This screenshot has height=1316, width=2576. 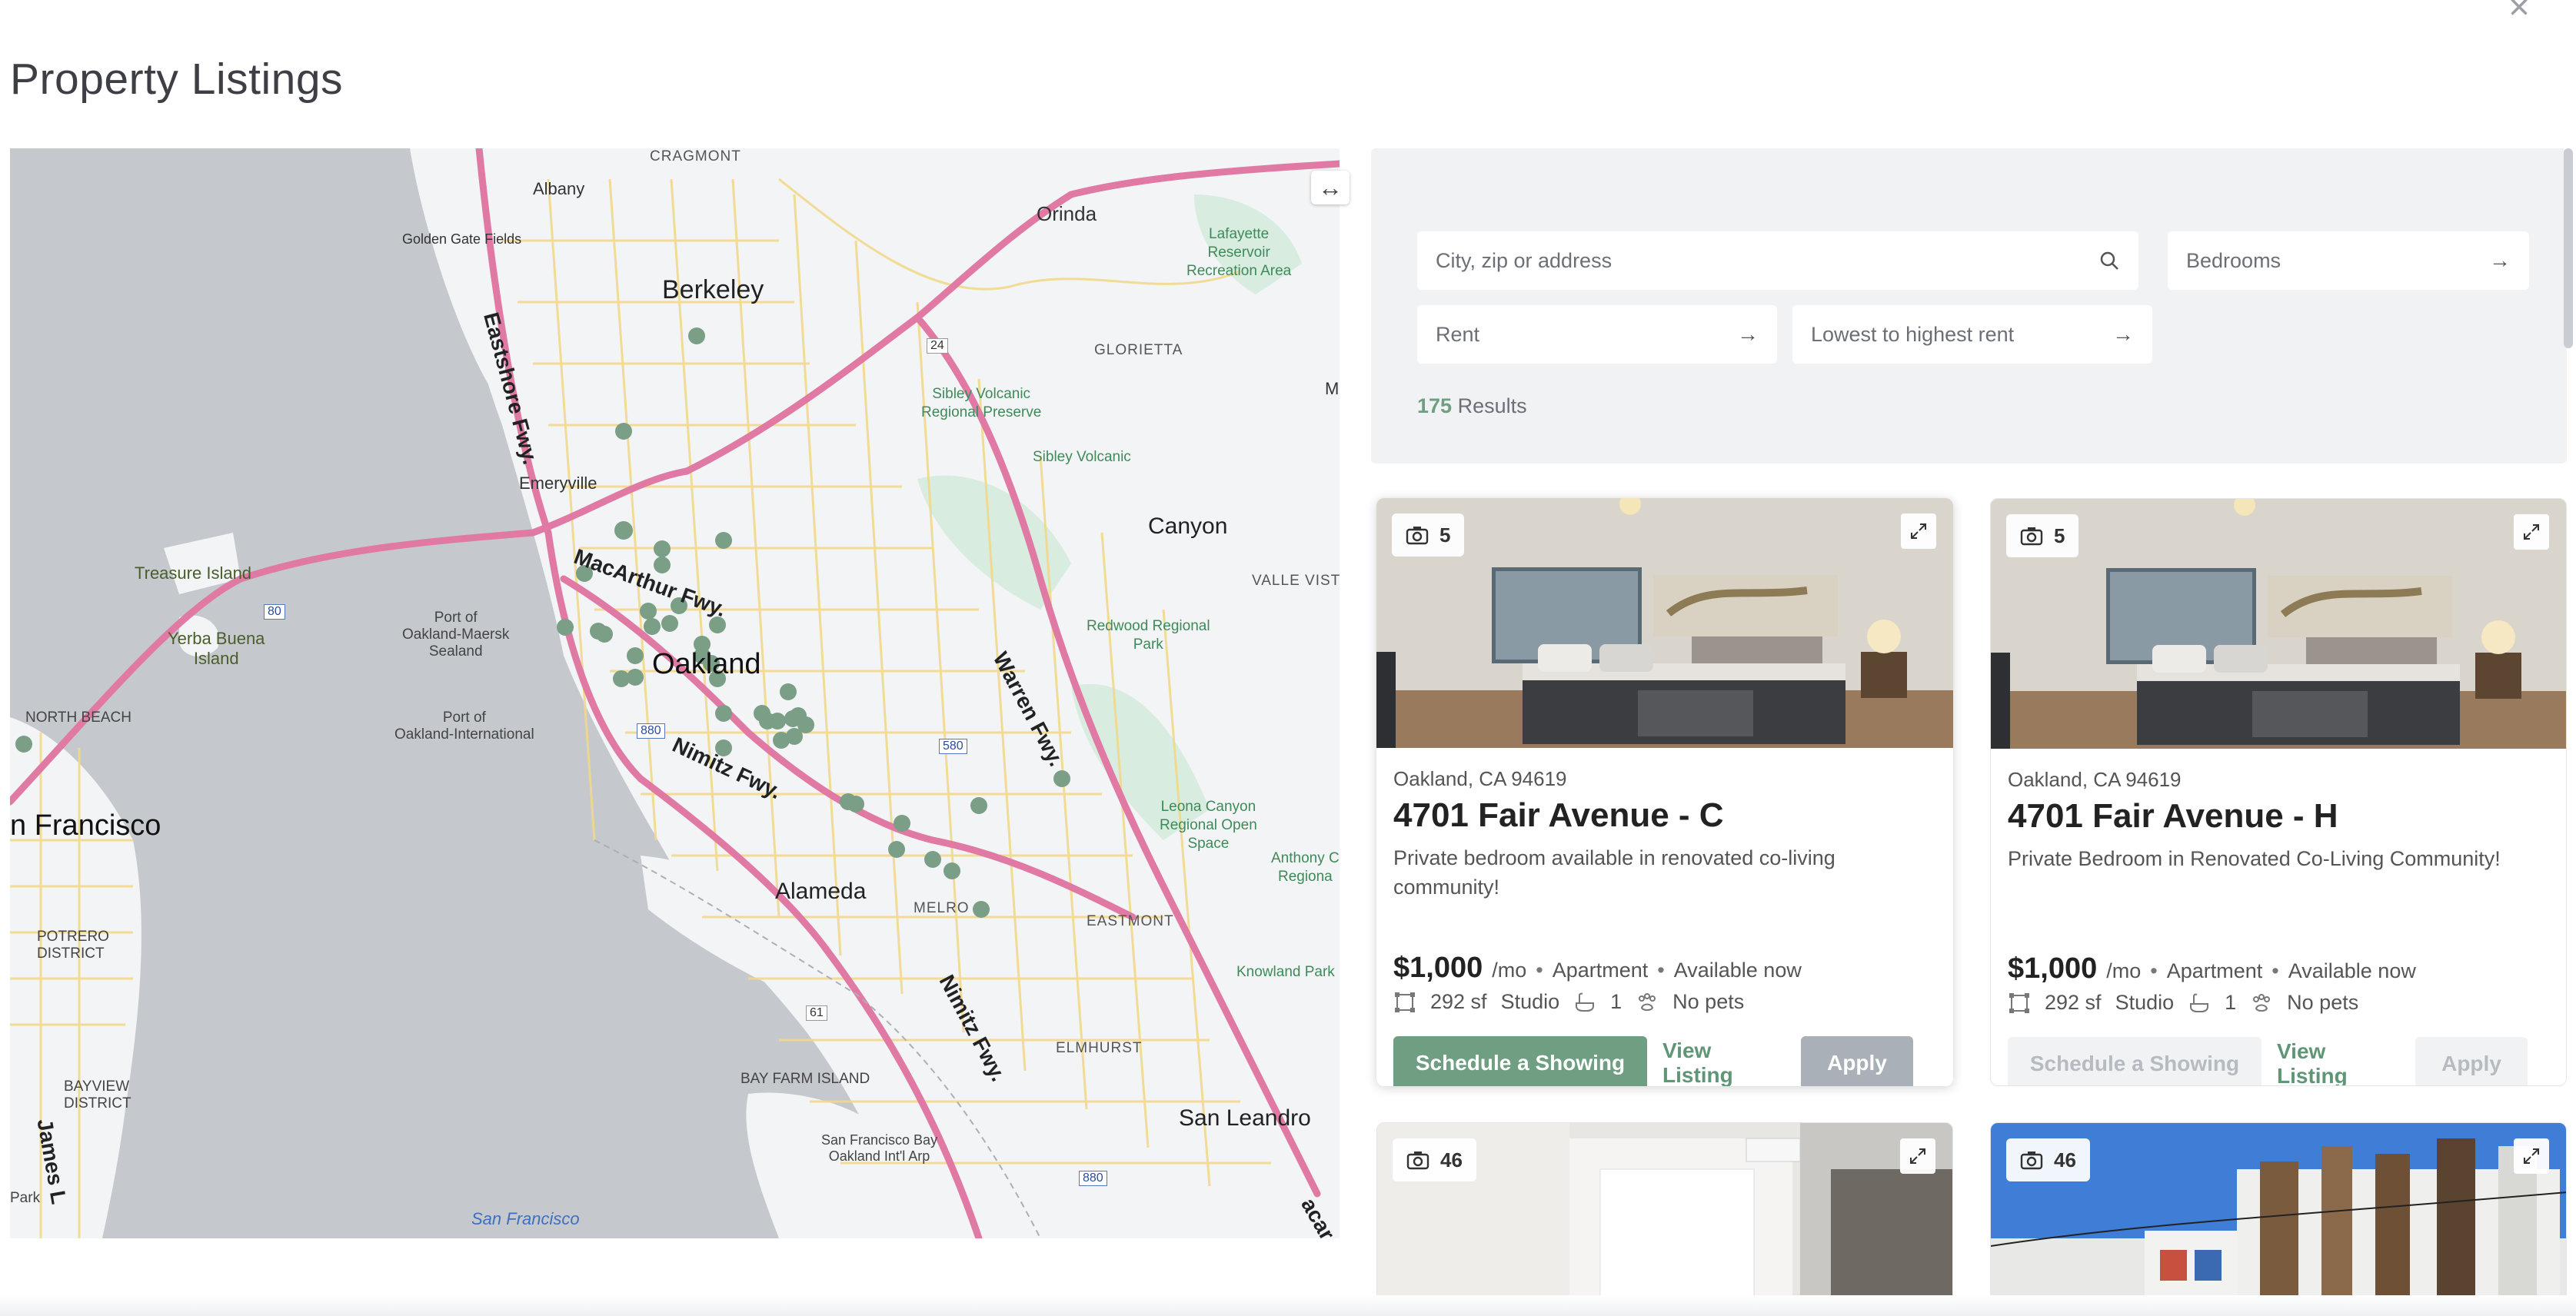 I want to click on map-label: San Francisco, so click(x=526, y=1218).